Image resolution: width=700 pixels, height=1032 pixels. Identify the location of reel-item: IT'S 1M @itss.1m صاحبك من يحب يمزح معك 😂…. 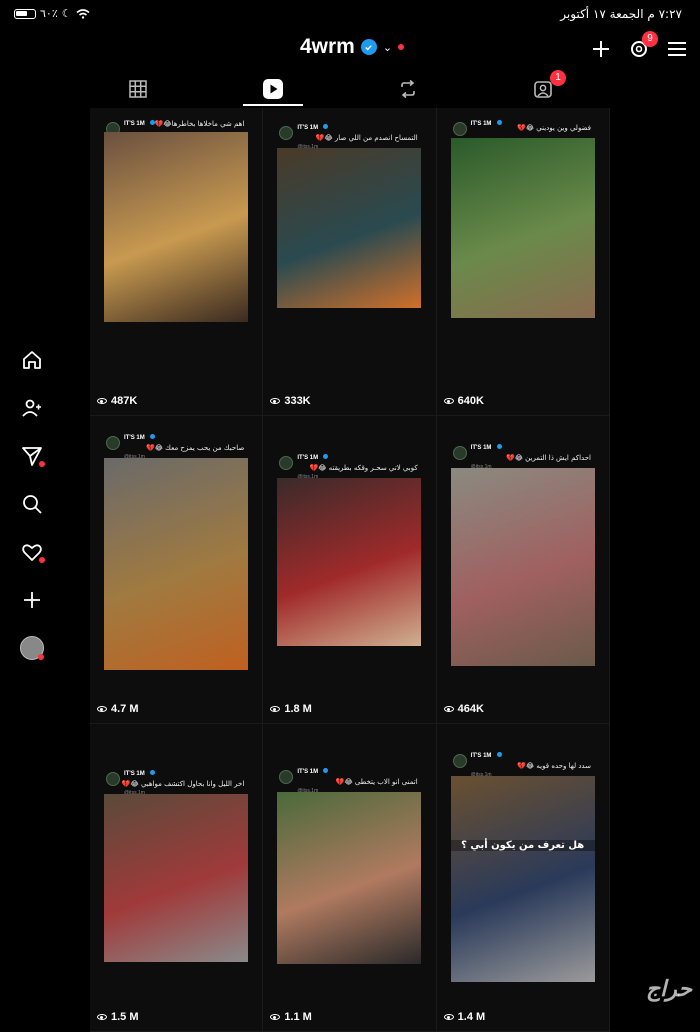
(177, 570).